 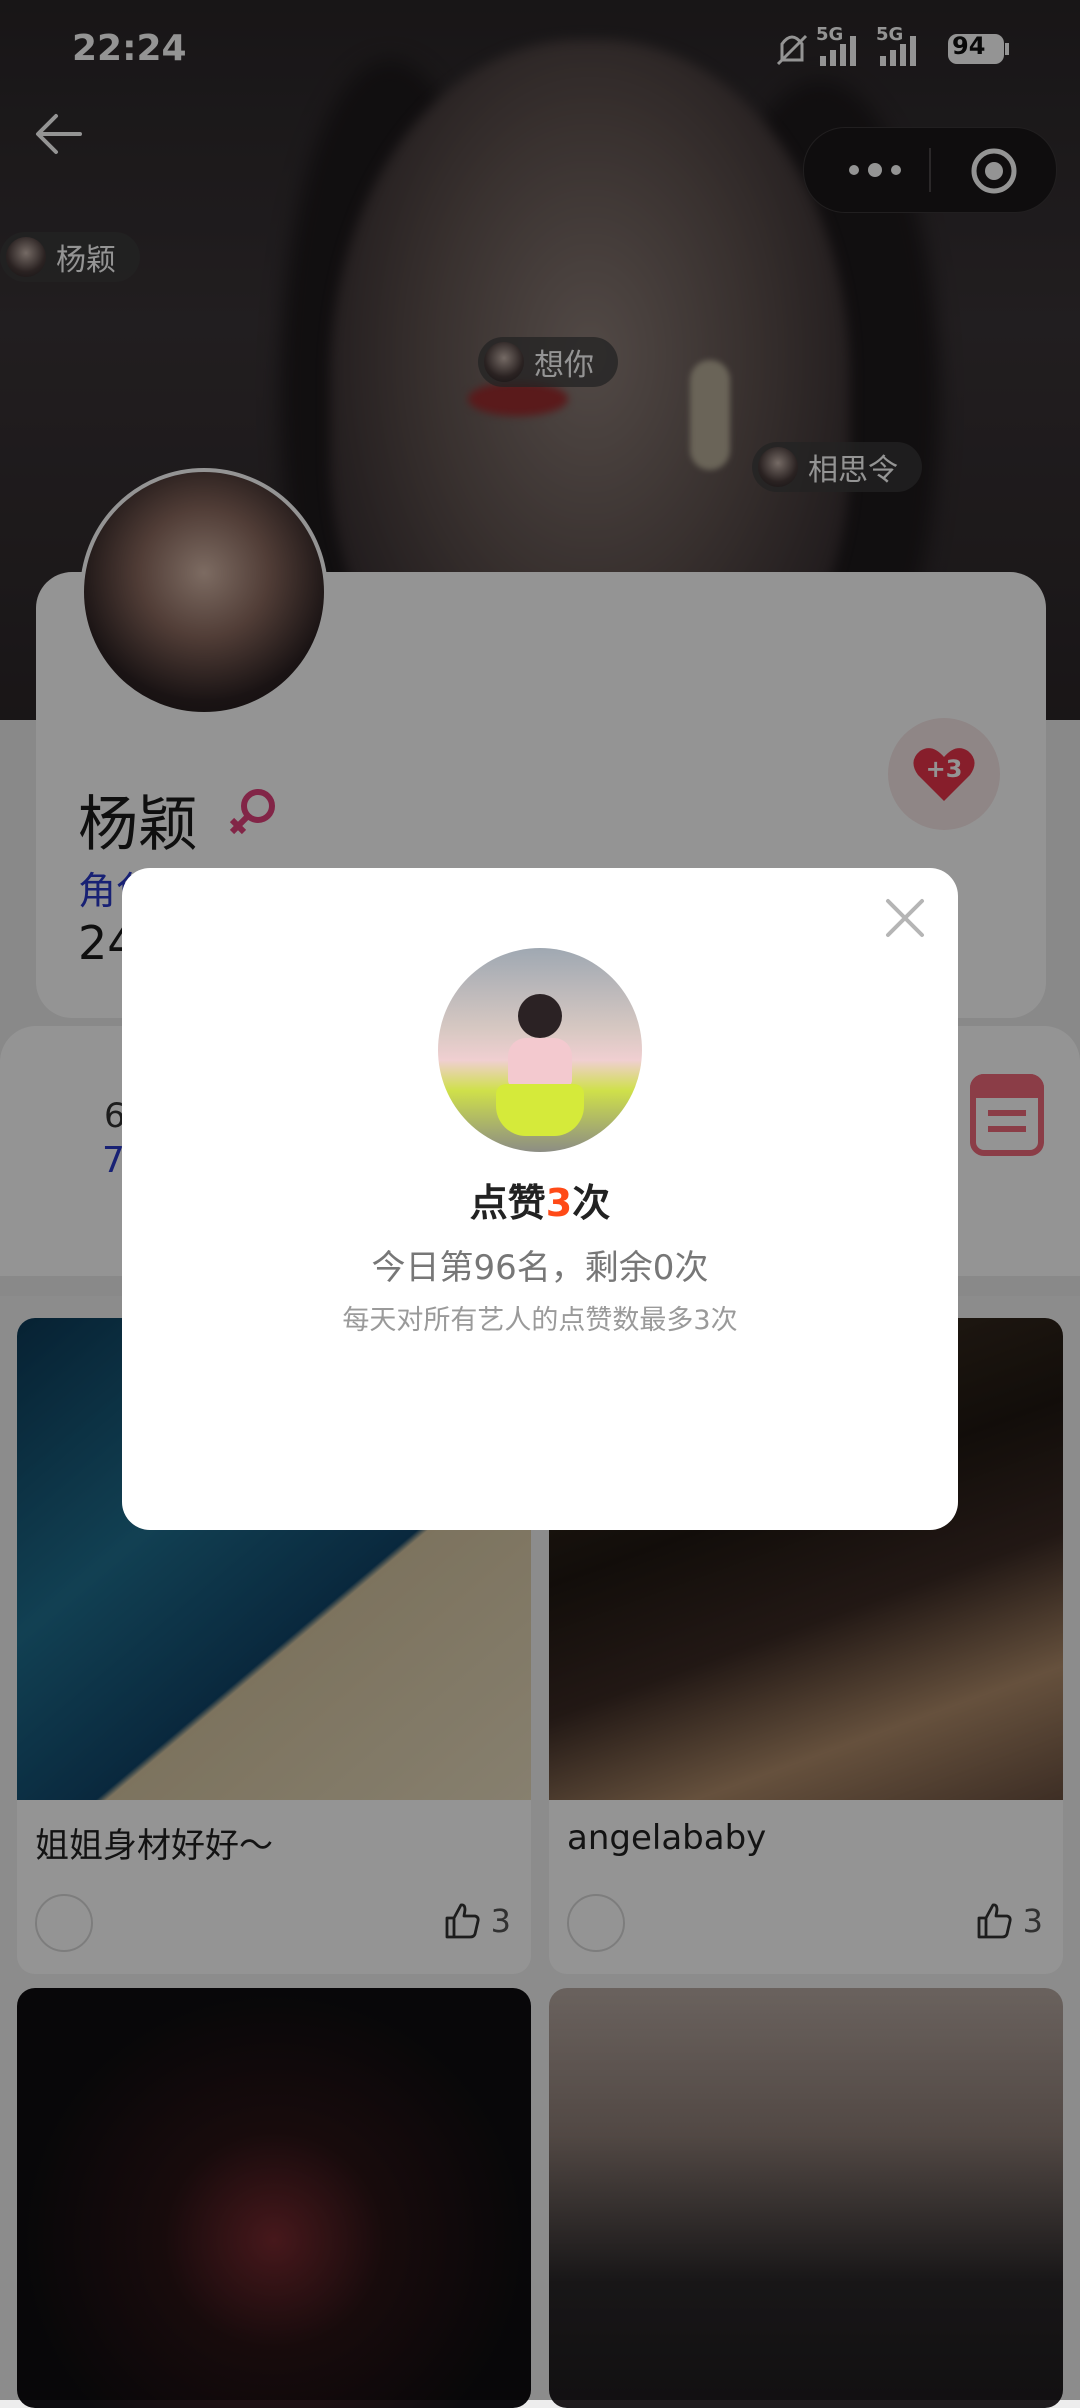 I want to click on dialog-avatar, so click(x=540, y=1050).